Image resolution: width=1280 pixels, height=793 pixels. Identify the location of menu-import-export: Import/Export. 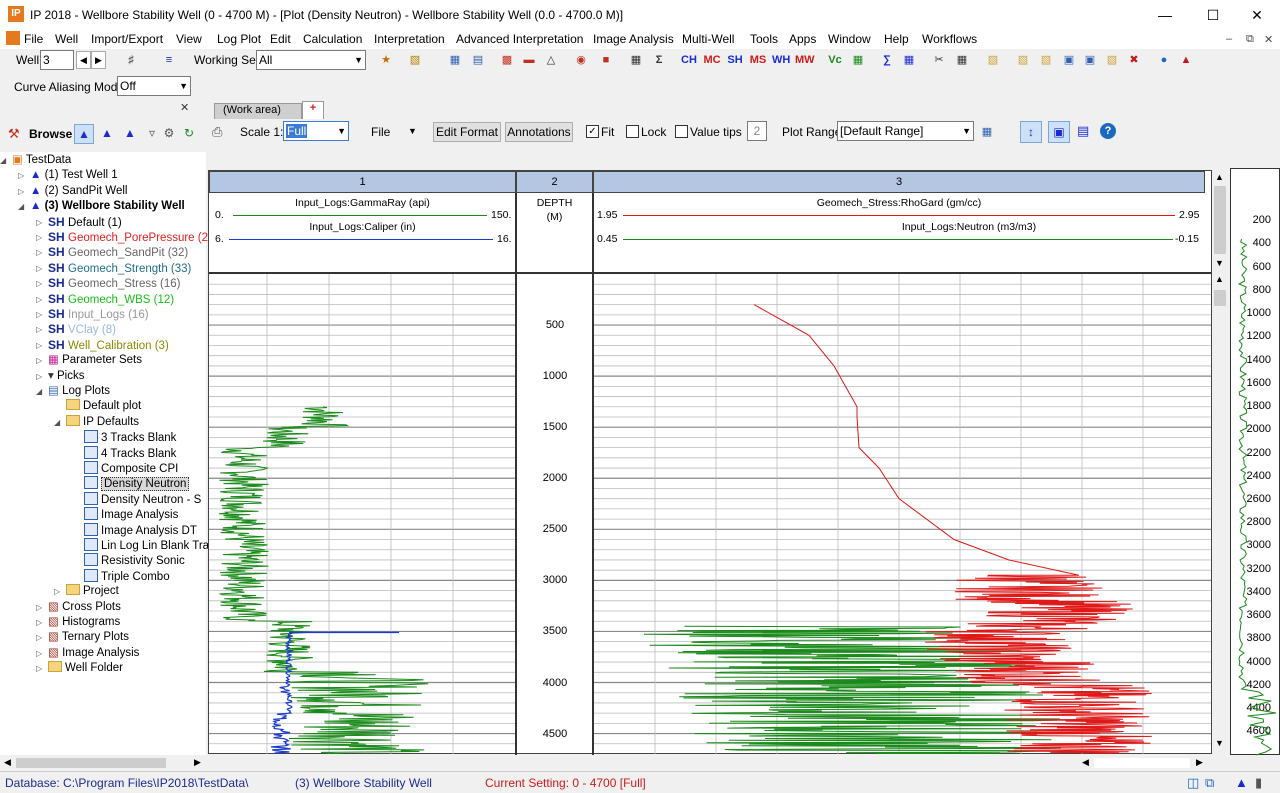
(127, 39).